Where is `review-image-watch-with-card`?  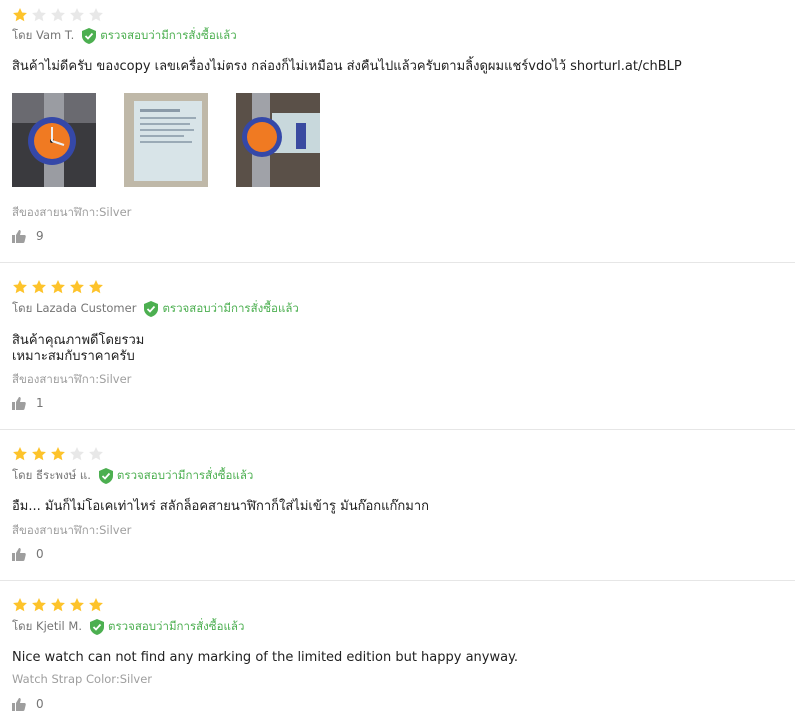
review-image-watch-with-card is located at coordinates (278, 140).